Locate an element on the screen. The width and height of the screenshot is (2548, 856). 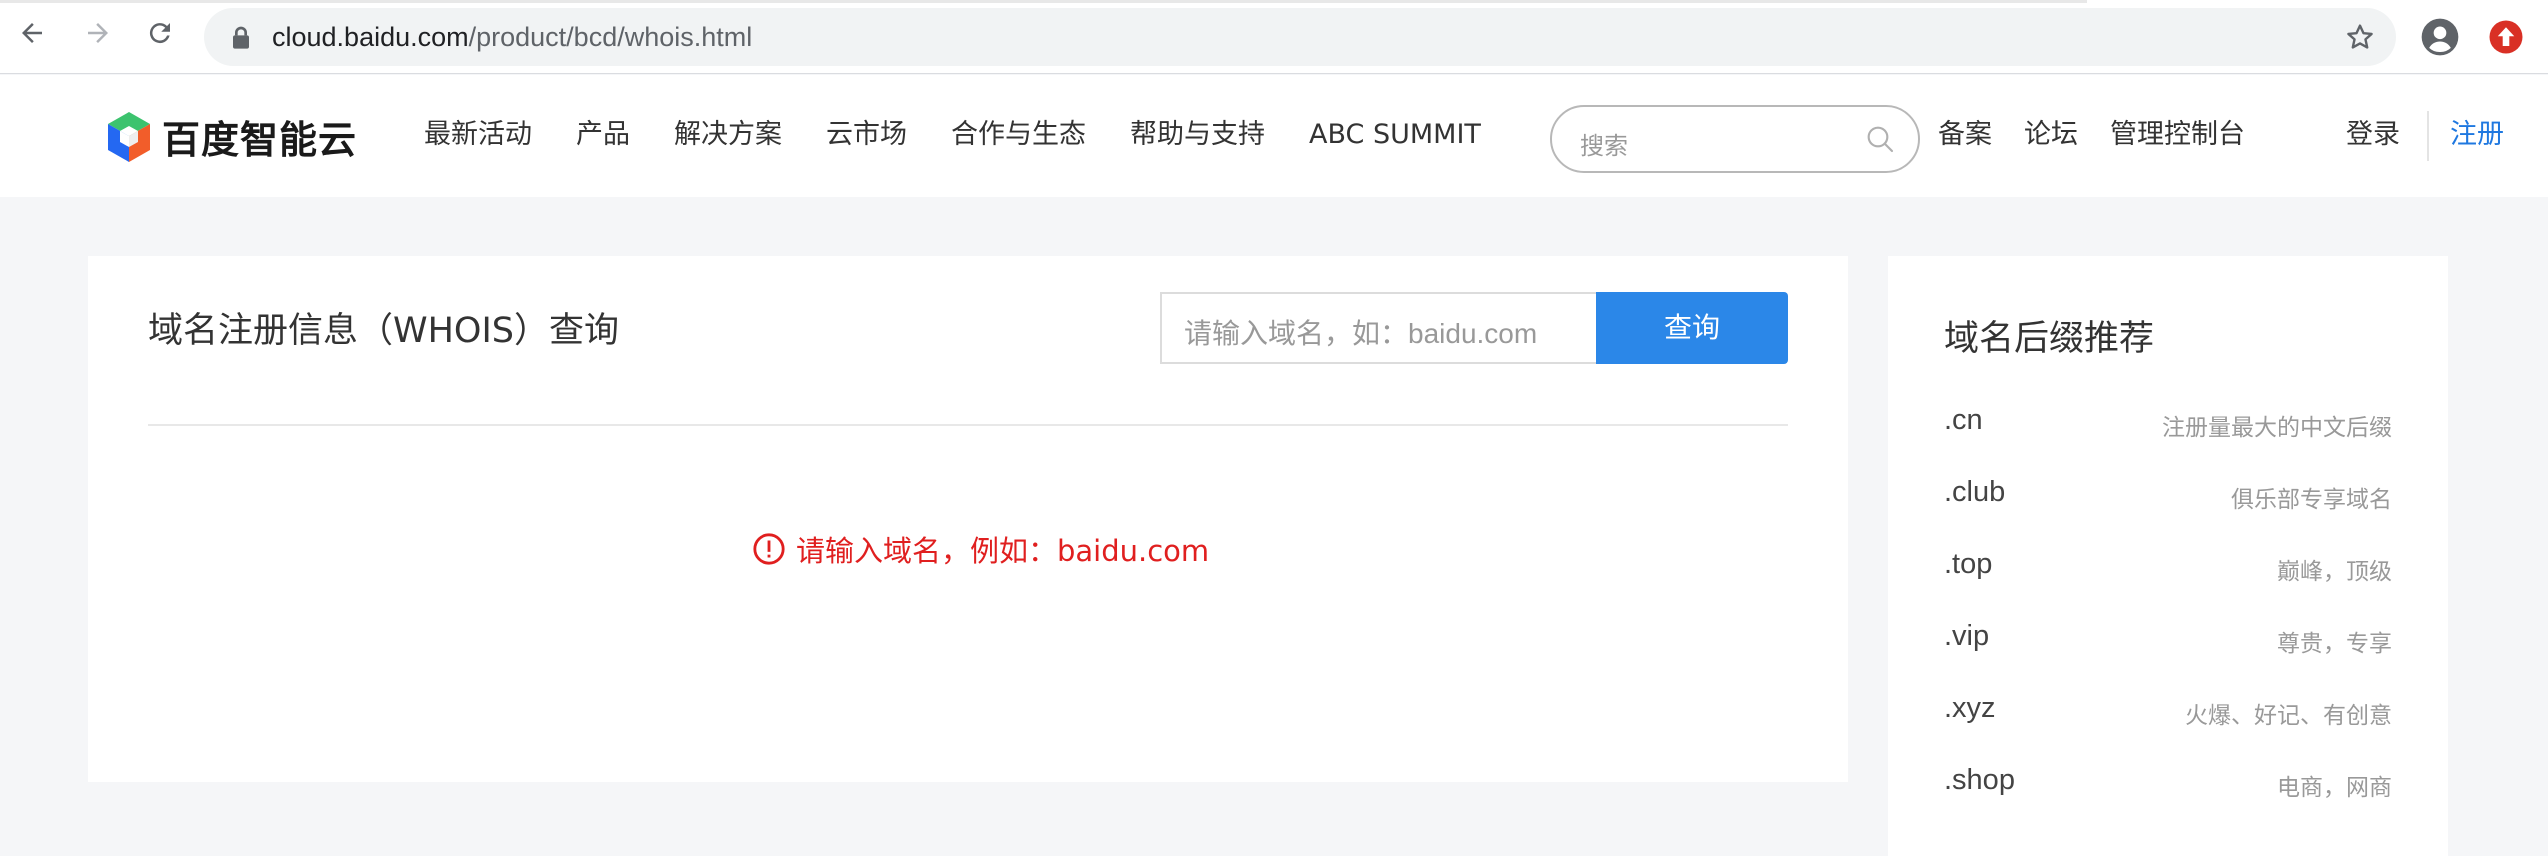
nav-item-products: 产品 is located at coordinates (603, 135).